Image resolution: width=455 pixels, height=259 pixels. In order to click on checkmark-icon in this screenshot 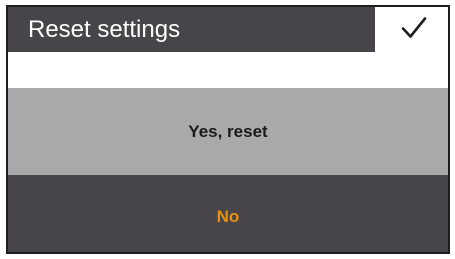, I will do `click(414, 27)`.